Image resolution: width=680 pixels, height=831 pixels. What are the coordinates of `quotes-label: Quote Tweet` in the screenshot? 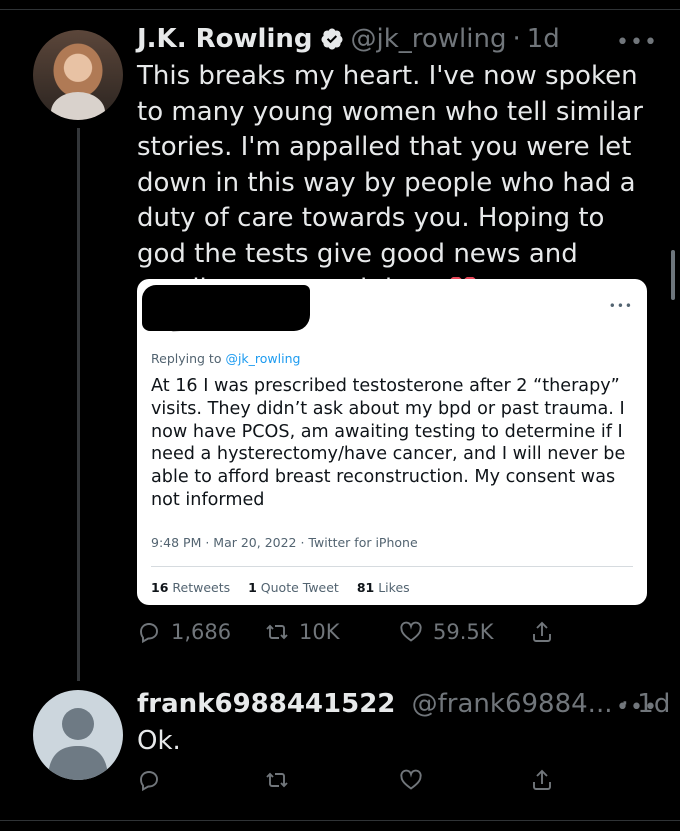 It's located at (297, 587).